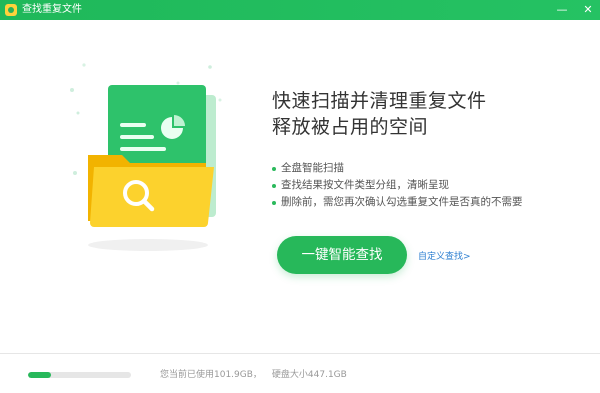  I want to click on disk-usage-bar, so click(79, 375).